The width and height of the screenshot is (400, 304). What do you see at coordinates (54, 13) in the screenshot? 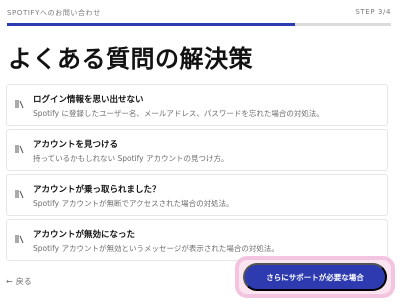
I see `breadcrumb: SPOTIFYへのお問い合わせ` at bounding box center [54, 13].